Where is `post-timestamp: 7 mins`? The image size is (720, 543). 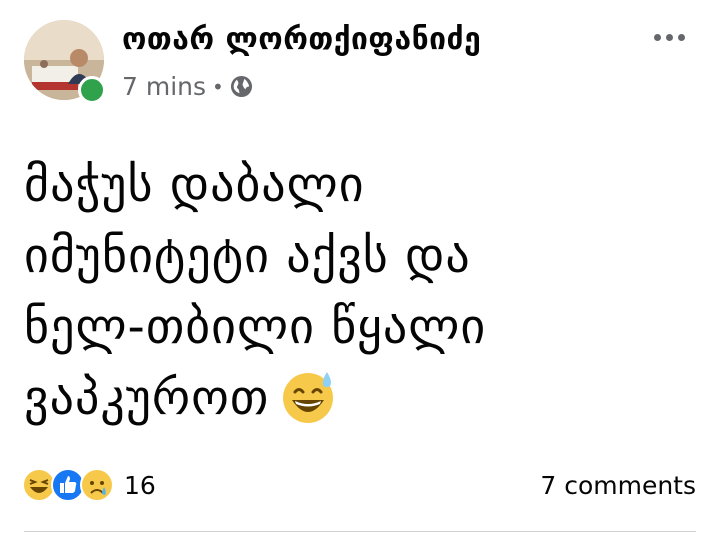 post-timestamp: 7 mins is located at coordinates (164, 86).